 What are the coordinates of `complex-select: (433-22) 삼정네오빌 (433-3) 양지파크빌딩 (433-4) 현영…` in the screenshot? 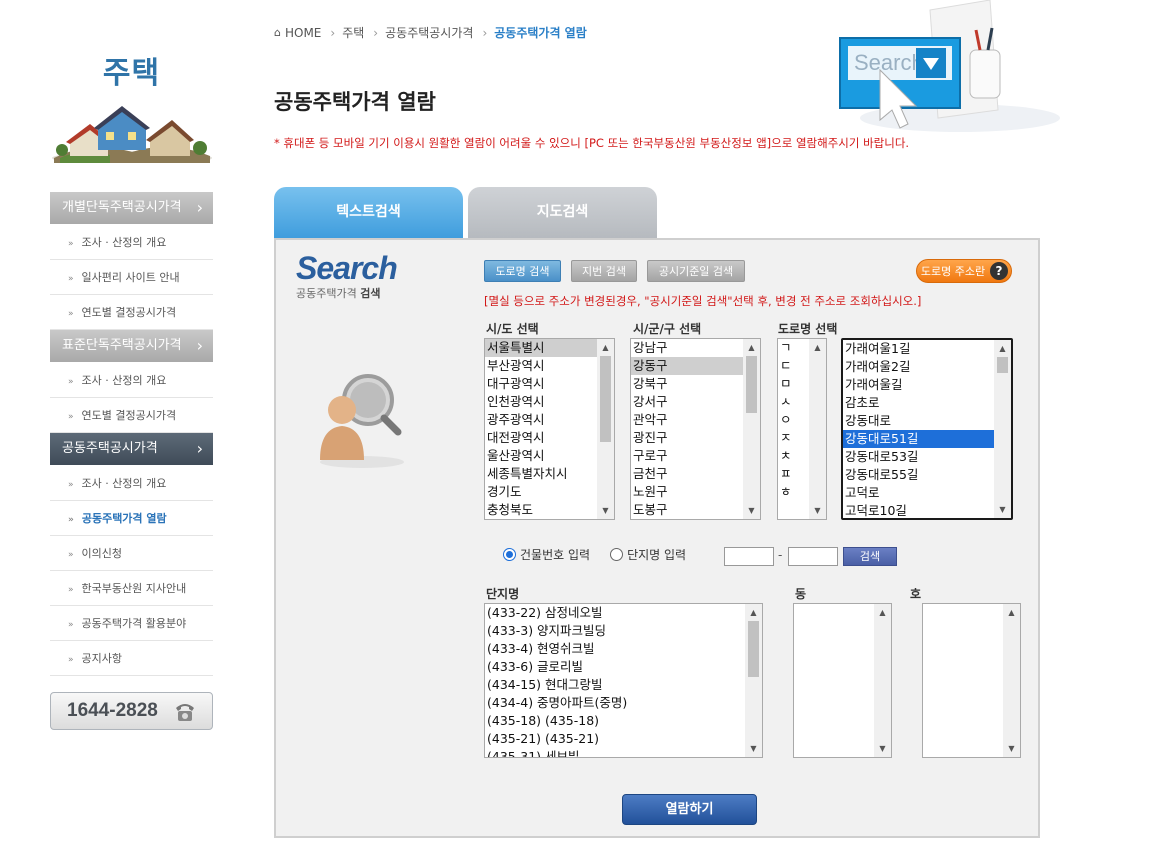 It's located at (623, 680).